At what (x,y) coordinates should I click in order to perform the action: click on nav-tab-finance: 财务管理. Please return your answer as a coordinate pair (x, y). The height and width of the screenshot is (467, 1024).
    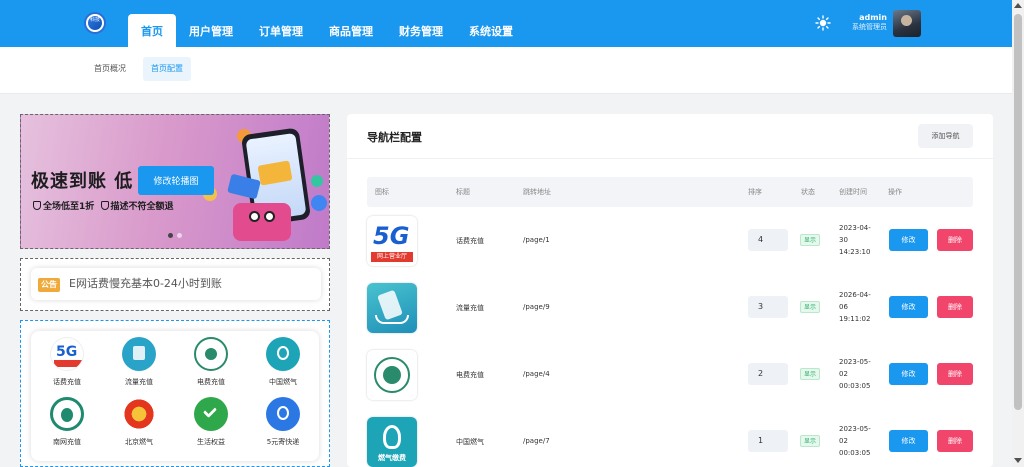
    Looking at the image, I should click on (421, 30).